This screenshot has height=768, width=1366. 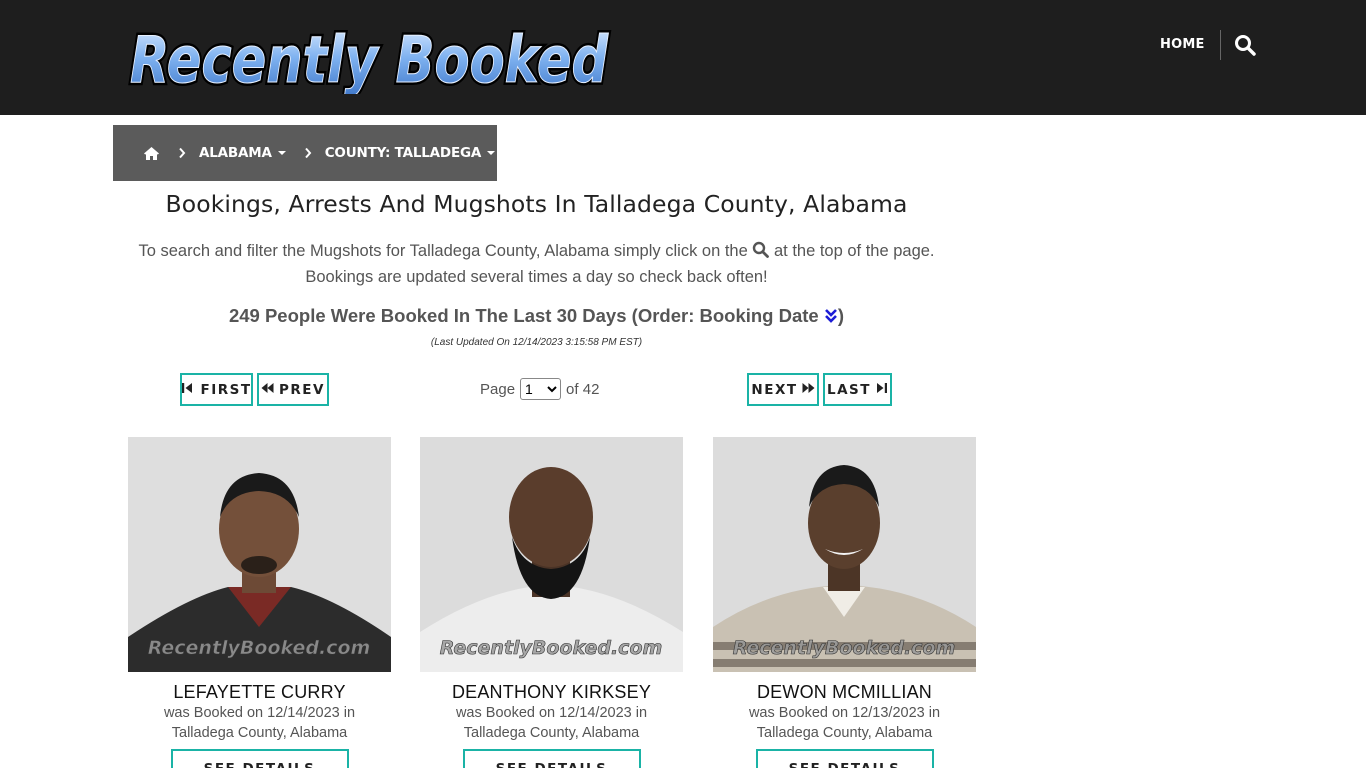 I want to click on breadcrumb: ALABAMA COUNTY: TALLADEGA, so click(x=305, y=153).